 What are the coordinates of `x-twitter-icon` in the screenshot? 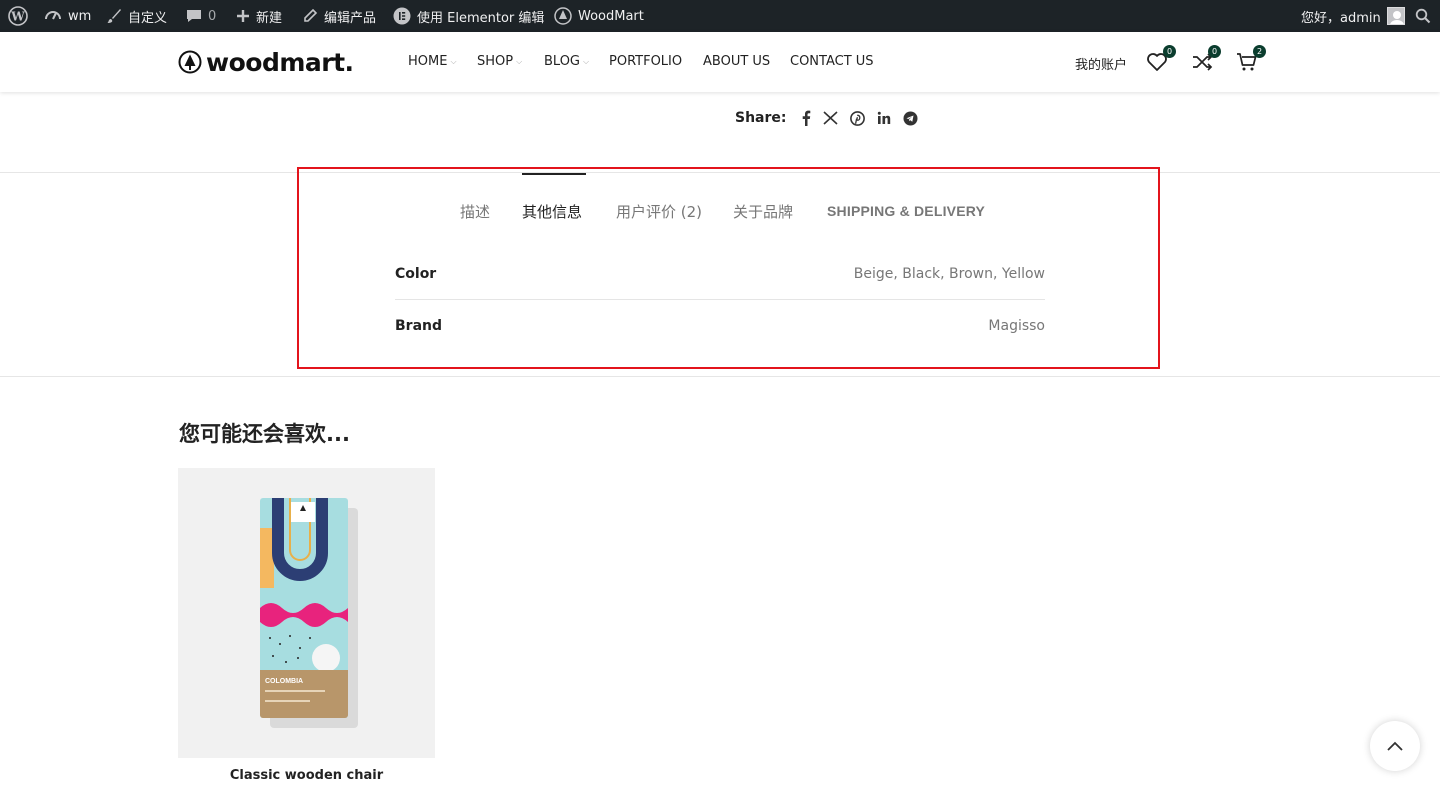 It's located at (830, 118).